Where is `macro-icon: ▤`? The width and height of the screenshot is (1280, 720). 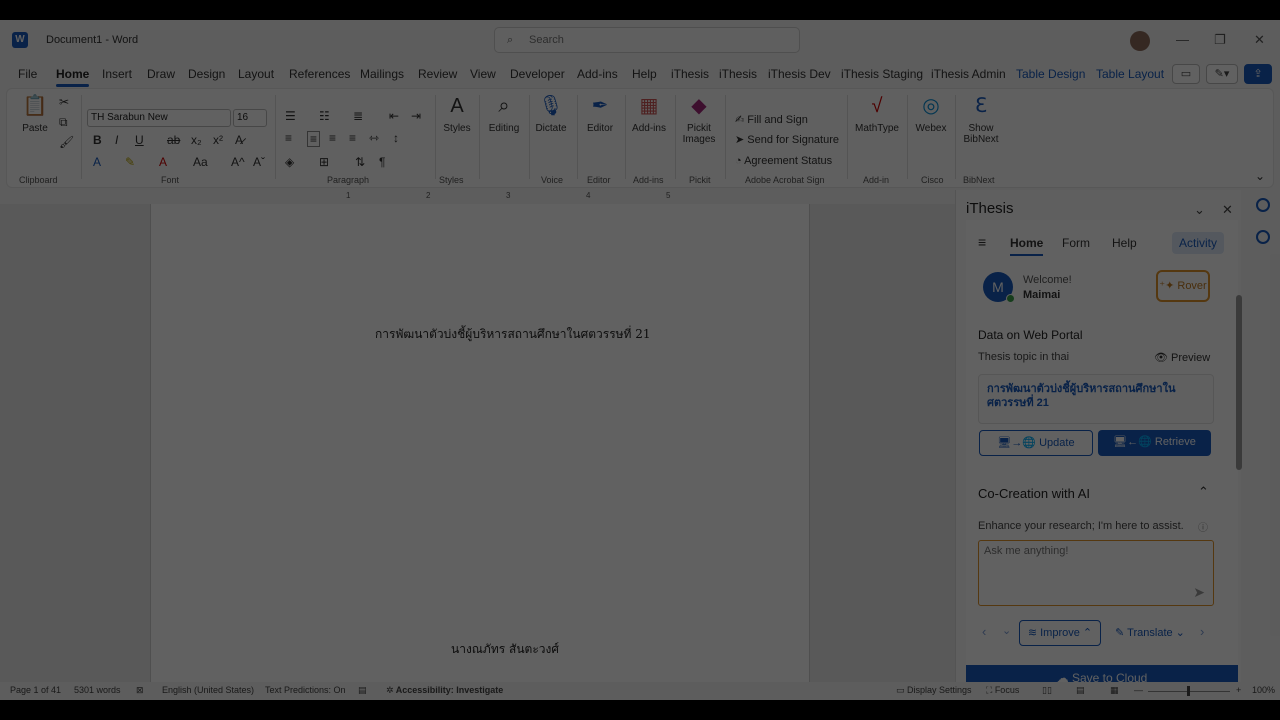 macro-icon: ▤ is located at coordinates (362, 690).